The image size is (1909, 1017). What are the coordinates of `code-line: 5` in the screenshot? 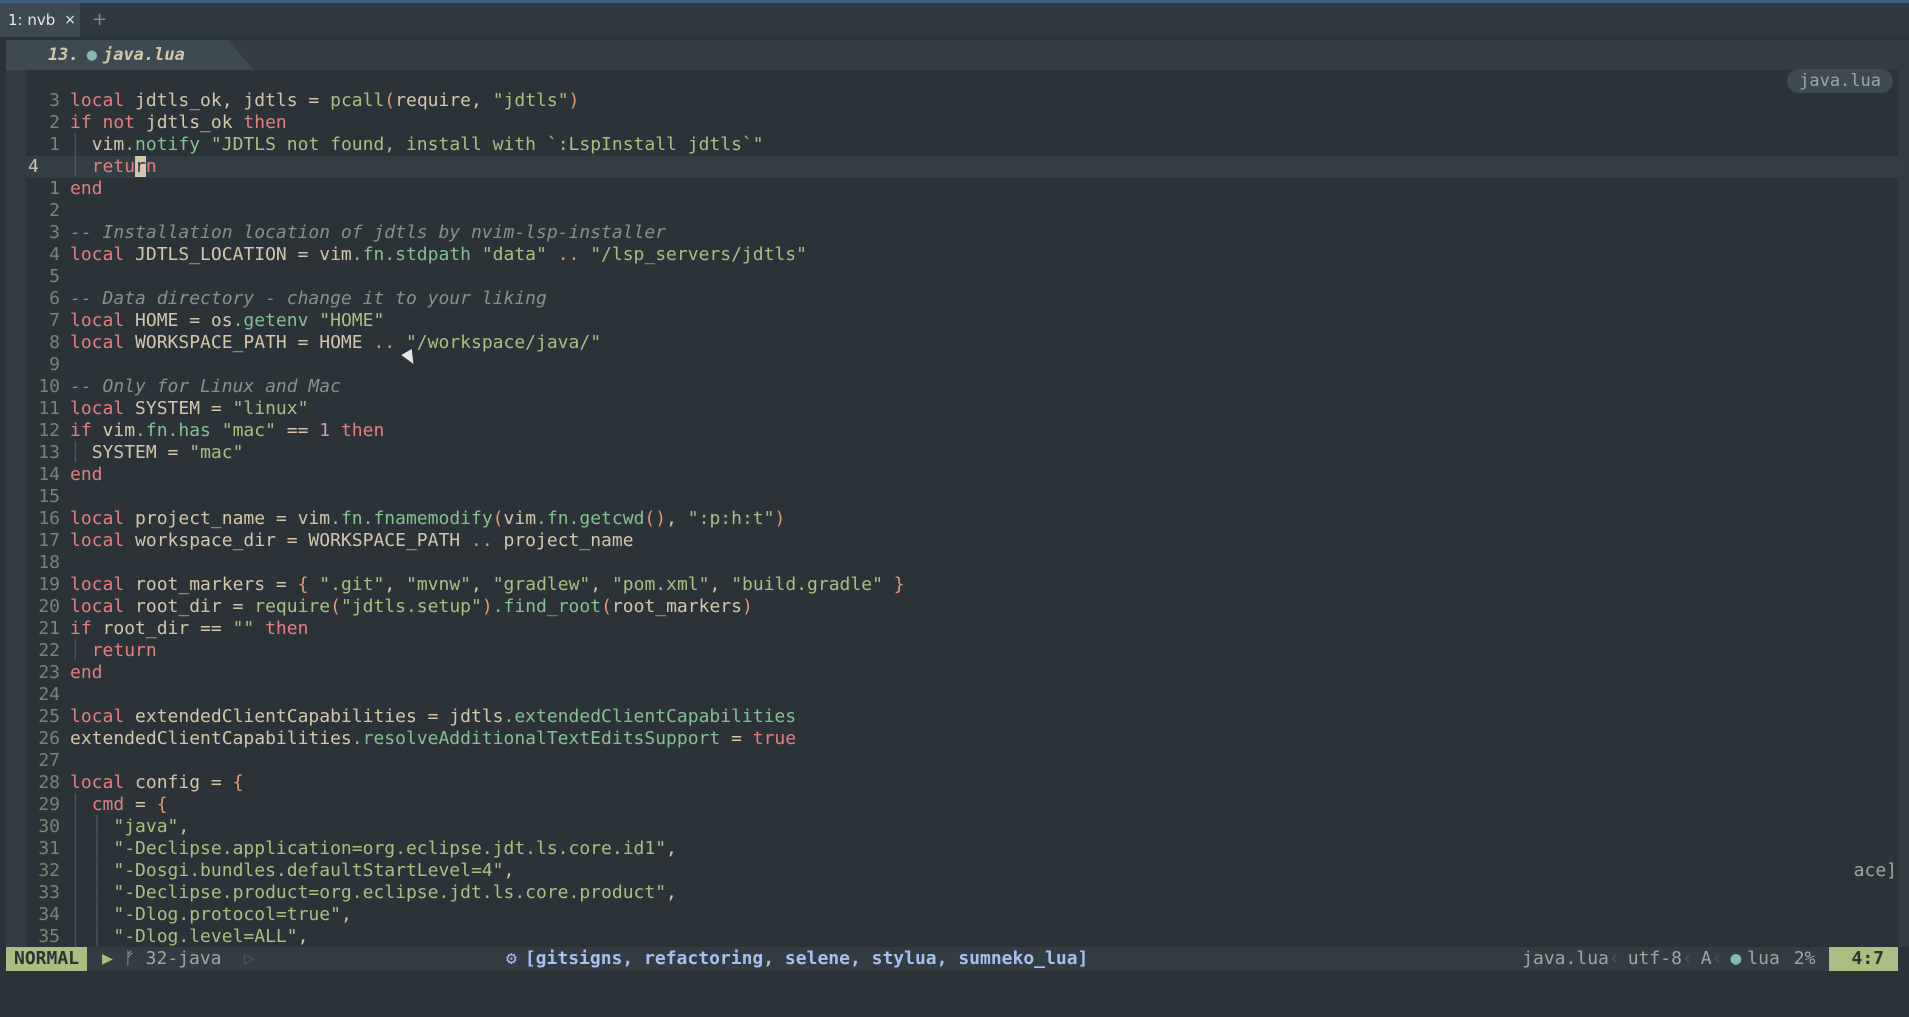 It's located at (962, 277).